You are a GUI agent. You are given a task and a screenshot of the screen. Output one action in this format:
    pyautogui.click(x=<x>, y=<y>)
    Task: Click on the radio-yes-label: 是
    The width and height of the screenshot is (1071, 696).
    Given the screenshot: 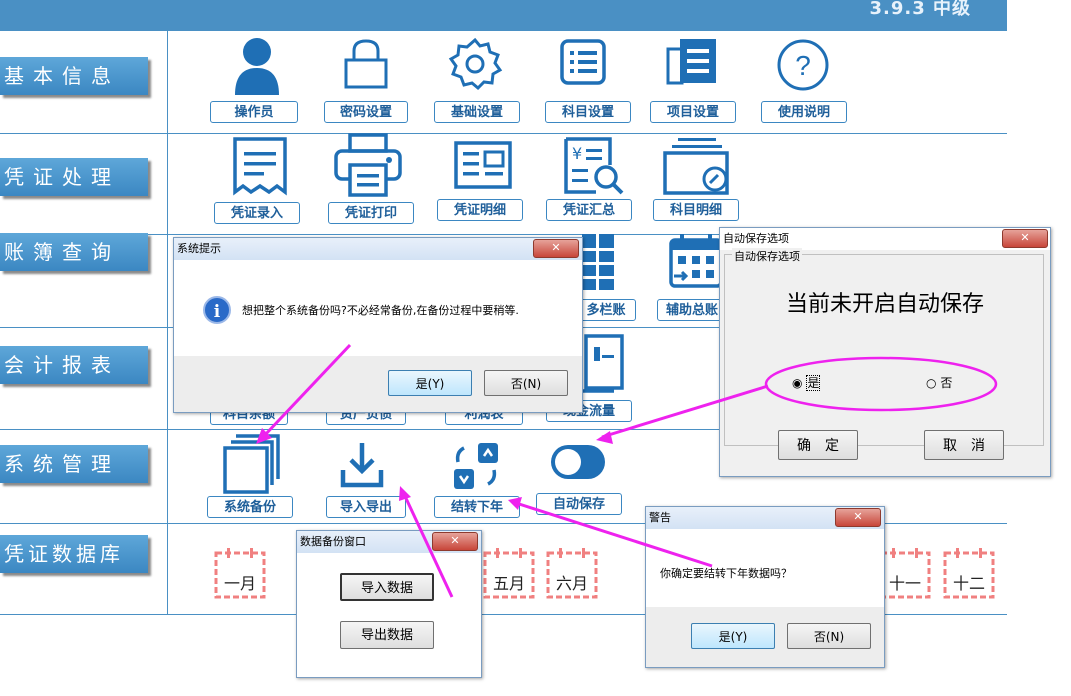 What is the action you would take?
    pyautogui.click(x=813, y=383)
    